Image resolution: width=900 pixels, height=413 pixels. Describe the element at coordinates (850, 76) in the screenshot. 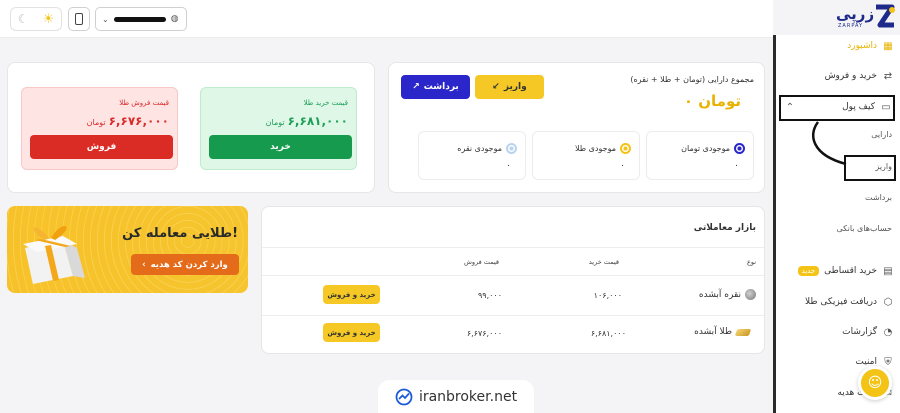

I see `sidebar-item-label: خرید و فروش` at that location.